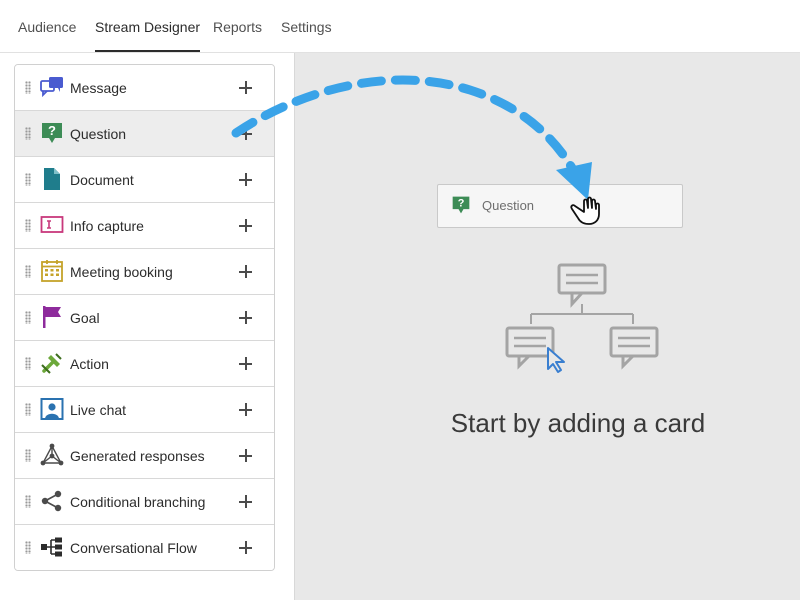  Describe the element at coordinates (138, 502) in the screenshot. I see `card-item-label: Conditional branching` at that location.